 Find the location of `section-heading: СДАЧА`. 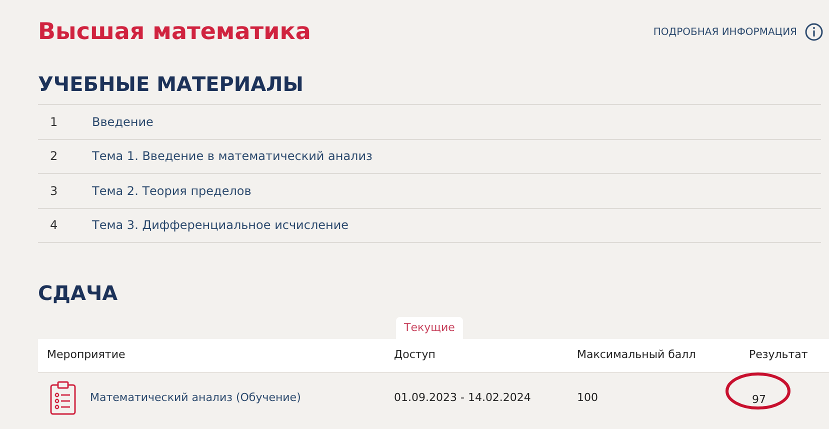

section-heading: СДАЧА is located at coordinates (78, 293).